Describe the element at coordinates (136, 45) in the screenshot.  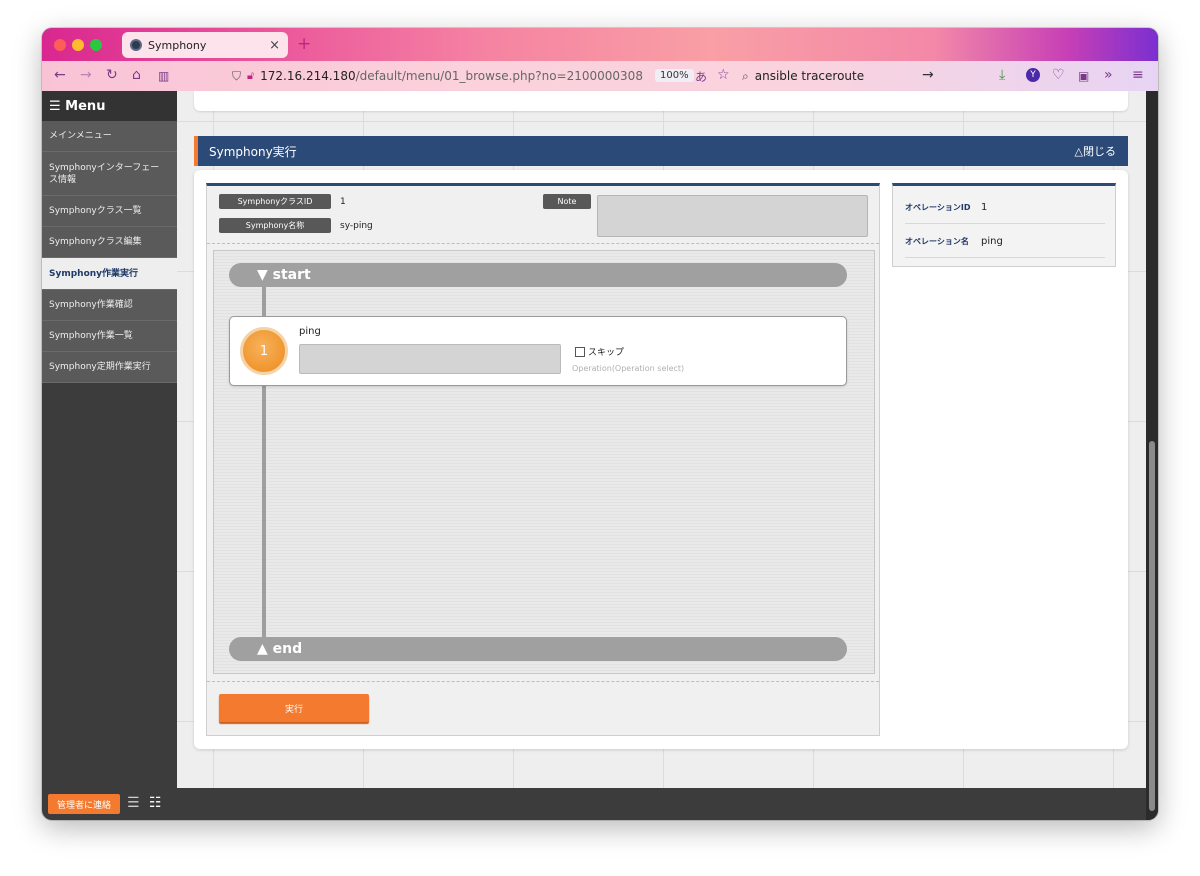
I see `site-favicon-icon` at that location.